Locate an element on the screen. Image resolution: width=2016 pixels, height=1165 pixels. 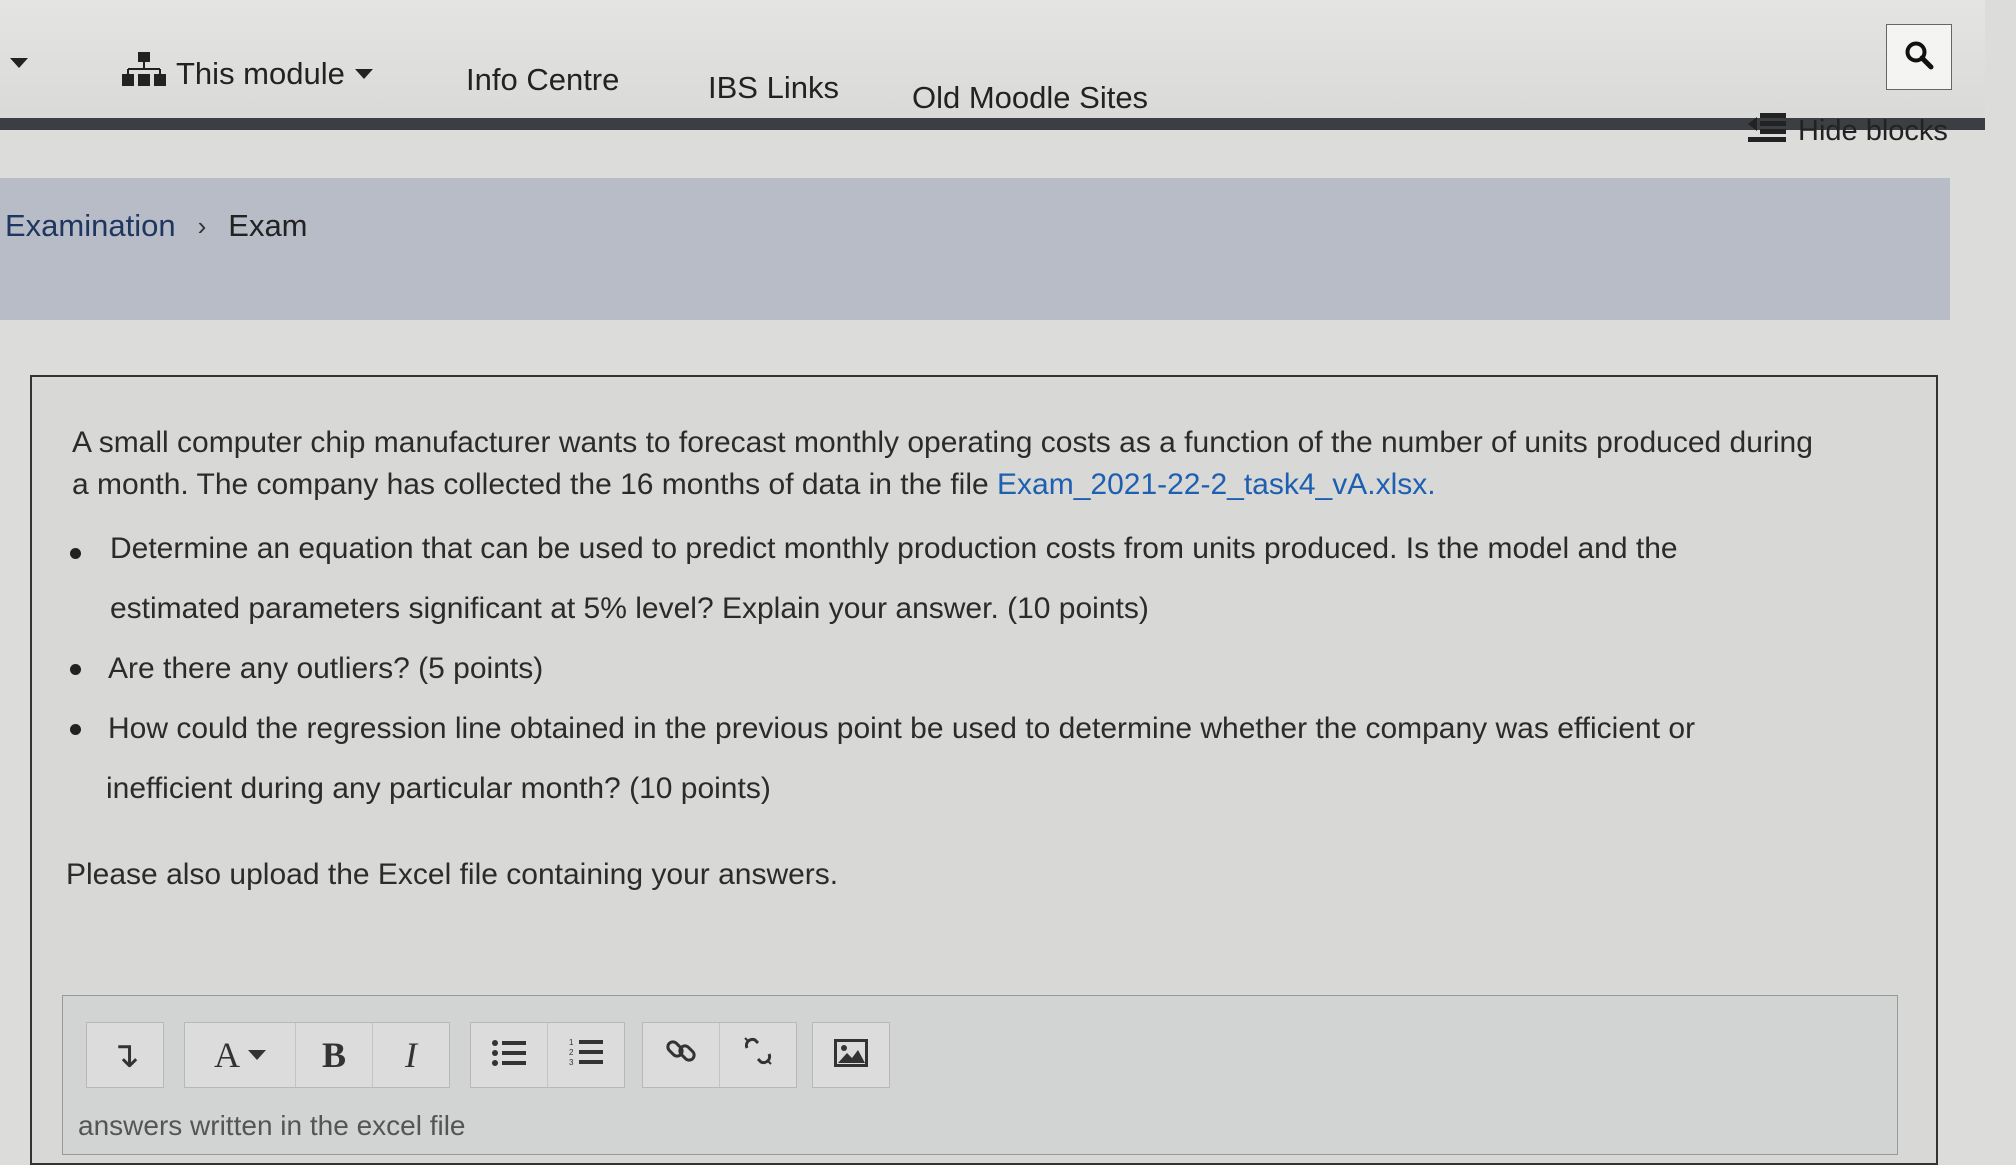
menu-caret-button is located at coordinates (19, 63).